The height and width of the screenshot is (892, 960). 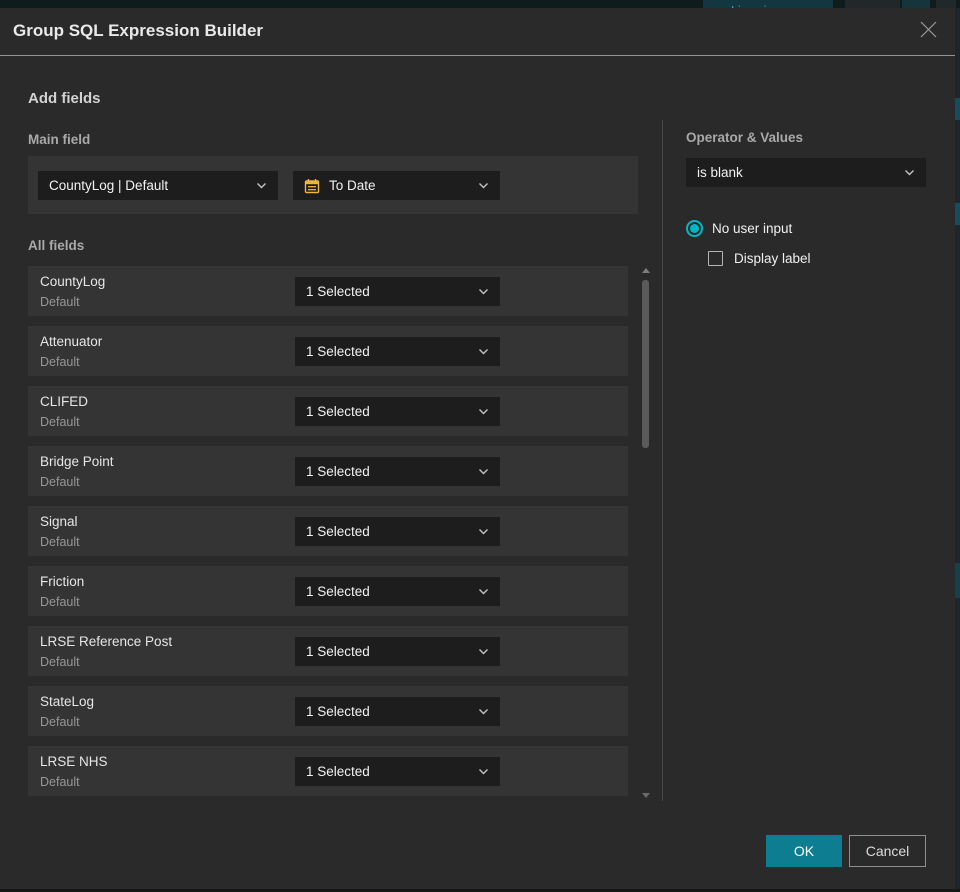 I want to click on field-name: Signal, so click(x=59, y=521).